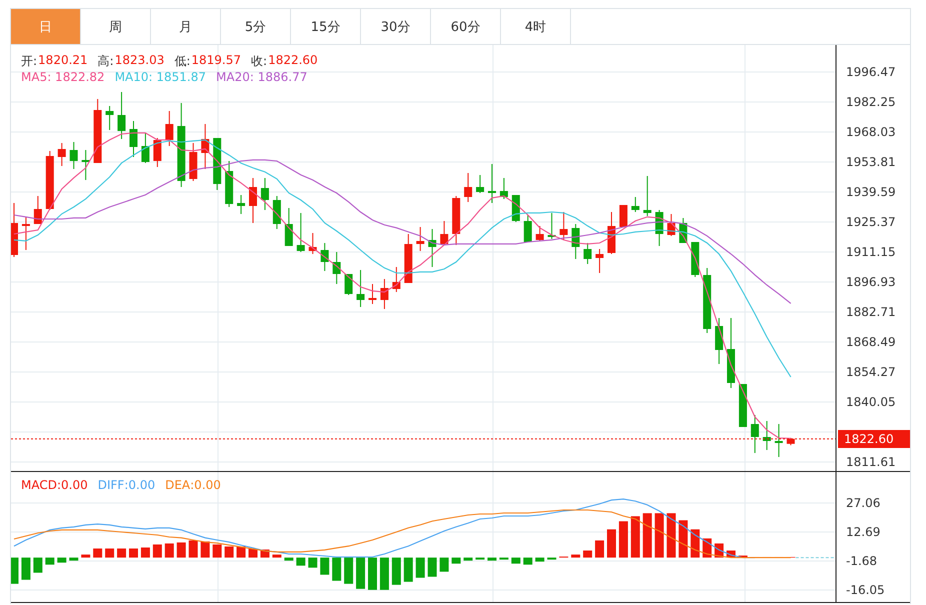  I want to click on price-axis-label: 1939.59, so click(871, 192).